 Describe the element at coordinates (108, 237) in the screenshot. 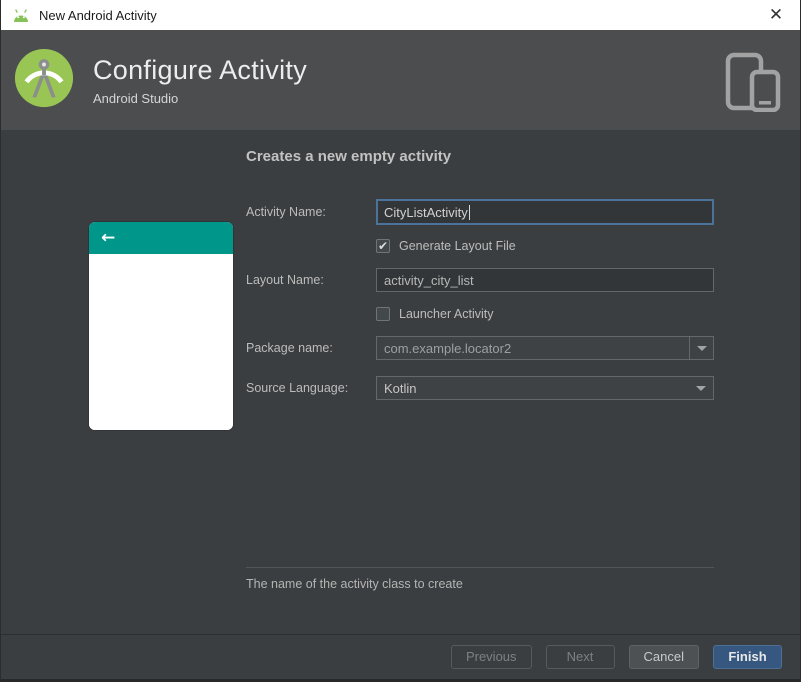

I see `back-arrow-icon: ←` at that location.